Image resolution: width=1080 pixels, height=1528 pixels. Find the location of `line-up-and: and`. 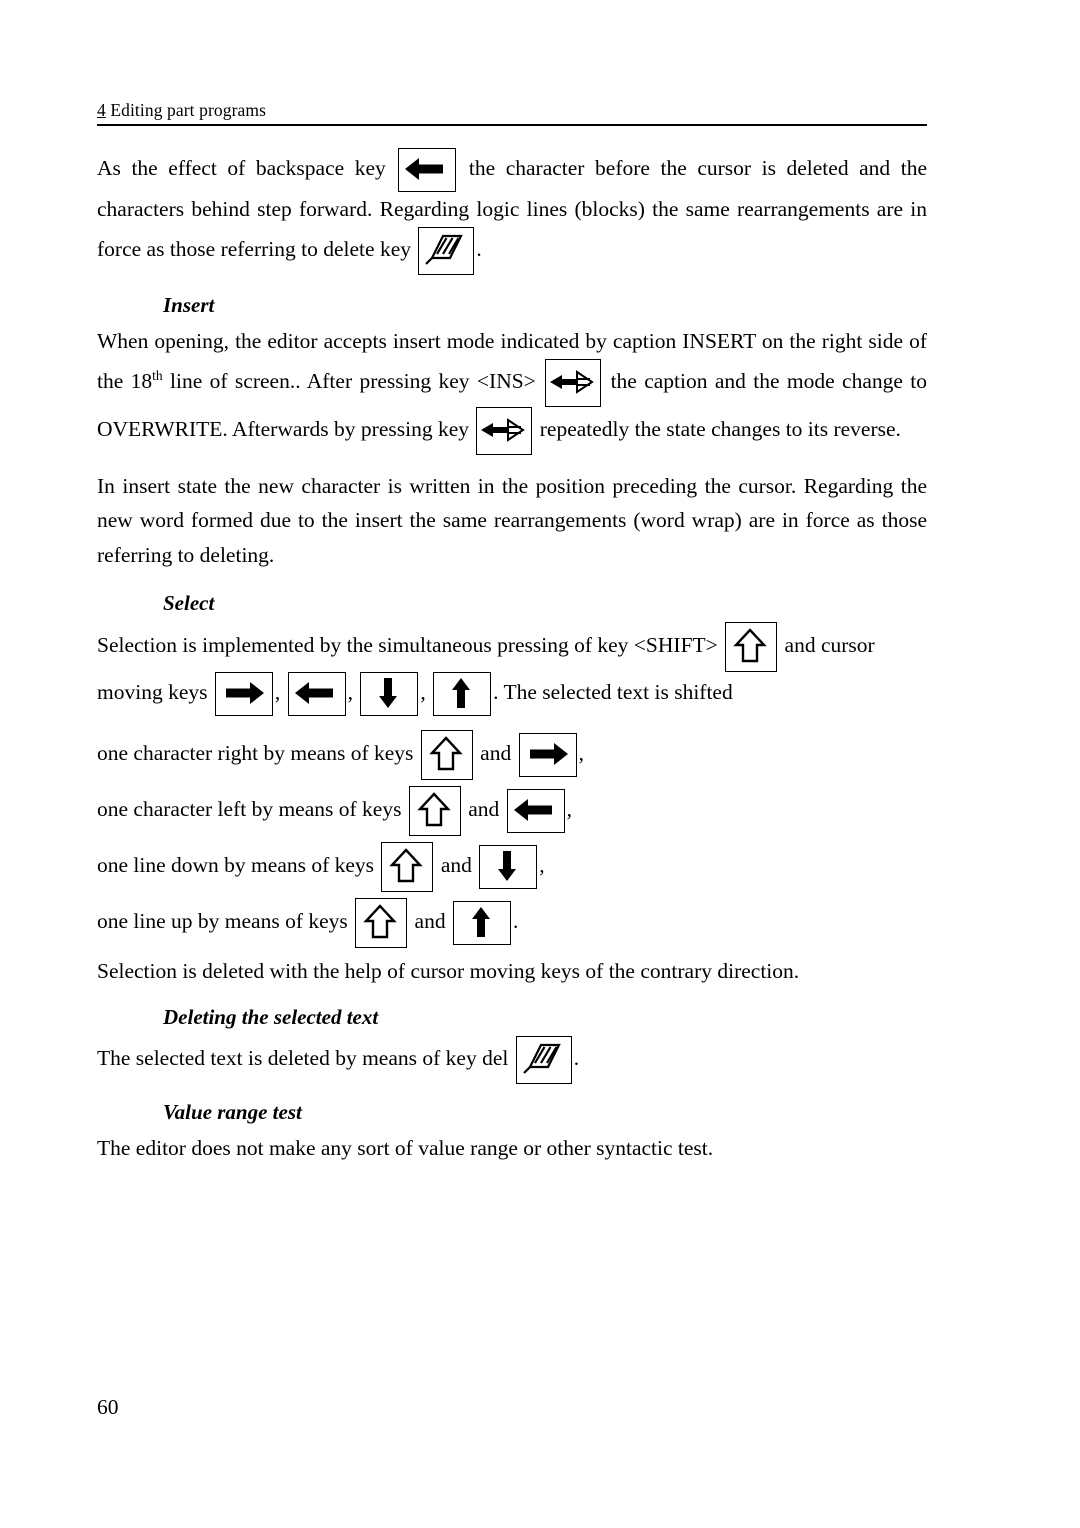

line-up-and: and is located at coordinates (430, 921).